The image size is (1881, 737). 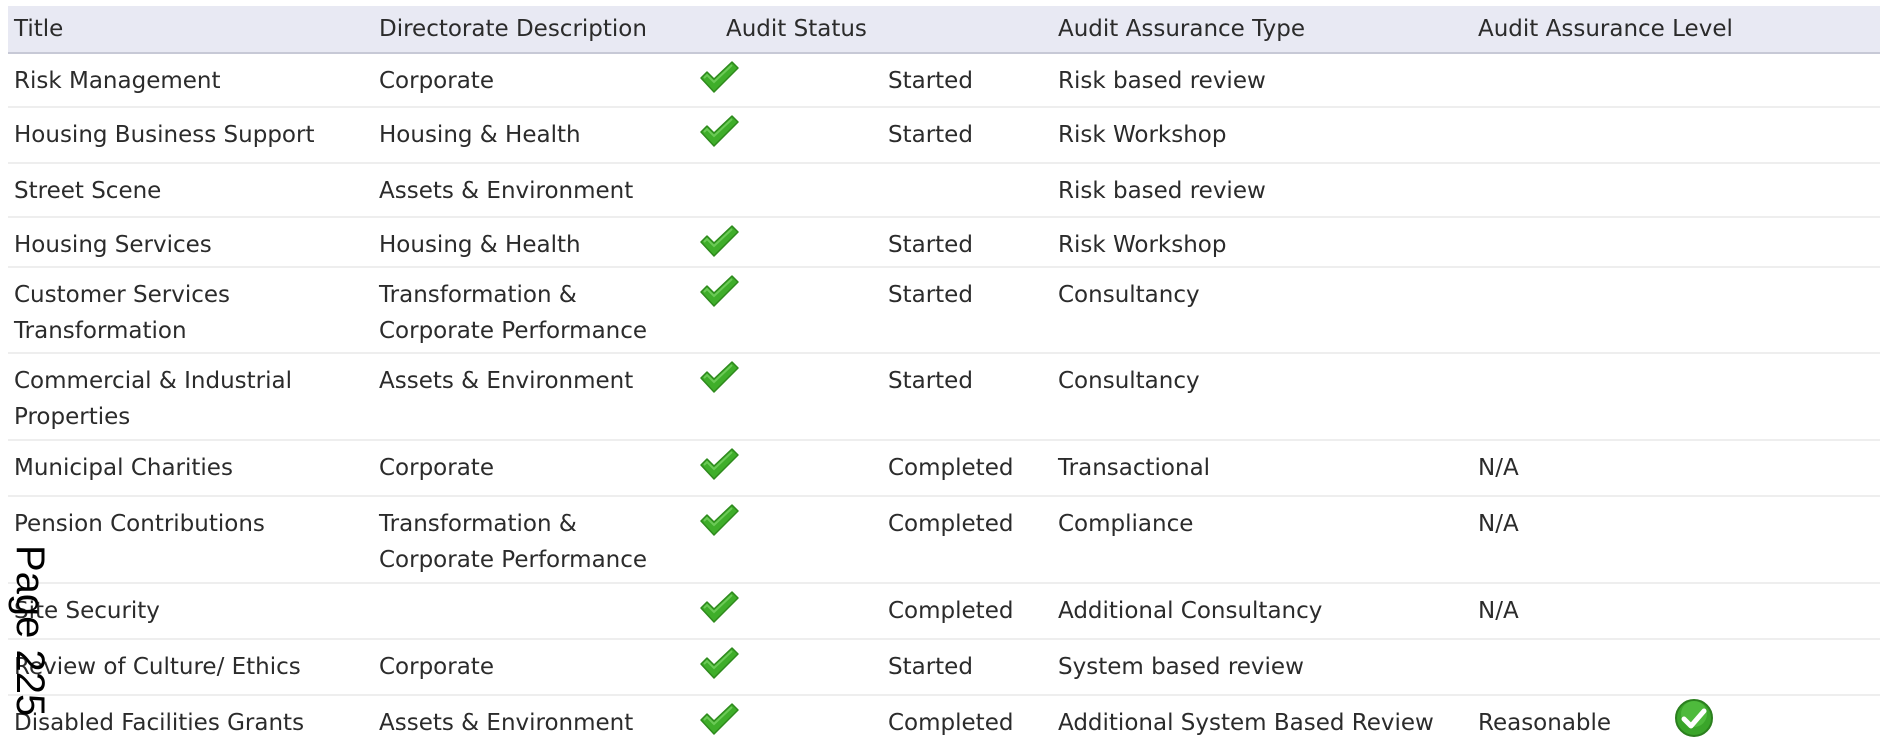 What do you see at coordinates (1668, 29) in the screenshot?
I see `header-level: Audit Assurance Level` at bounding box center [1668, 29].